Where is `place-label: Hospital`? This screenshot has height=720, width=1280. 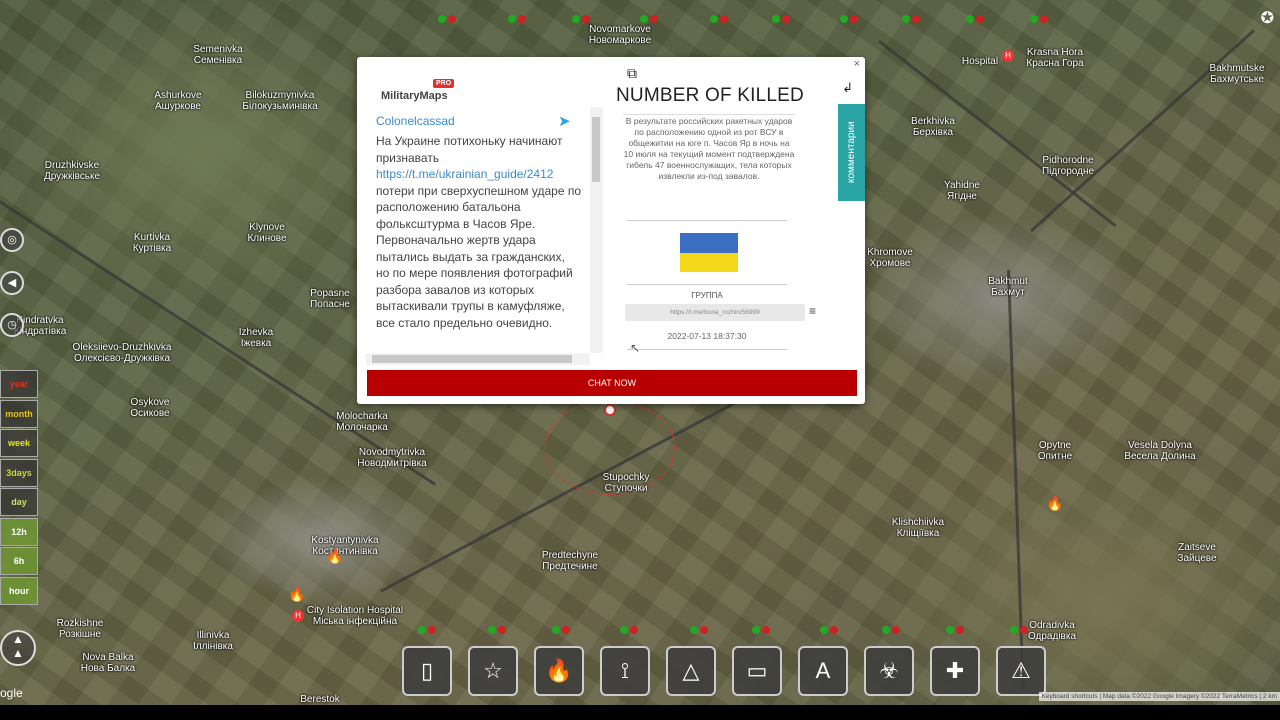
place-label: Hospital is located at coordinates (980, 61).